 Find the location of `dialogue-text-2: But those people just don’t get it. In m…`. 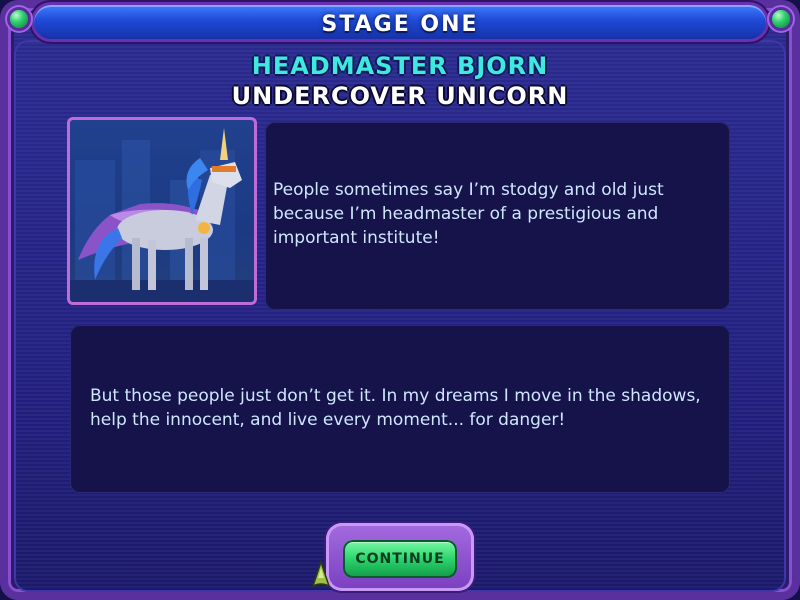

dialogue-text-2: But those people just don’t get it. In m… is located at coordinates (395, 408).